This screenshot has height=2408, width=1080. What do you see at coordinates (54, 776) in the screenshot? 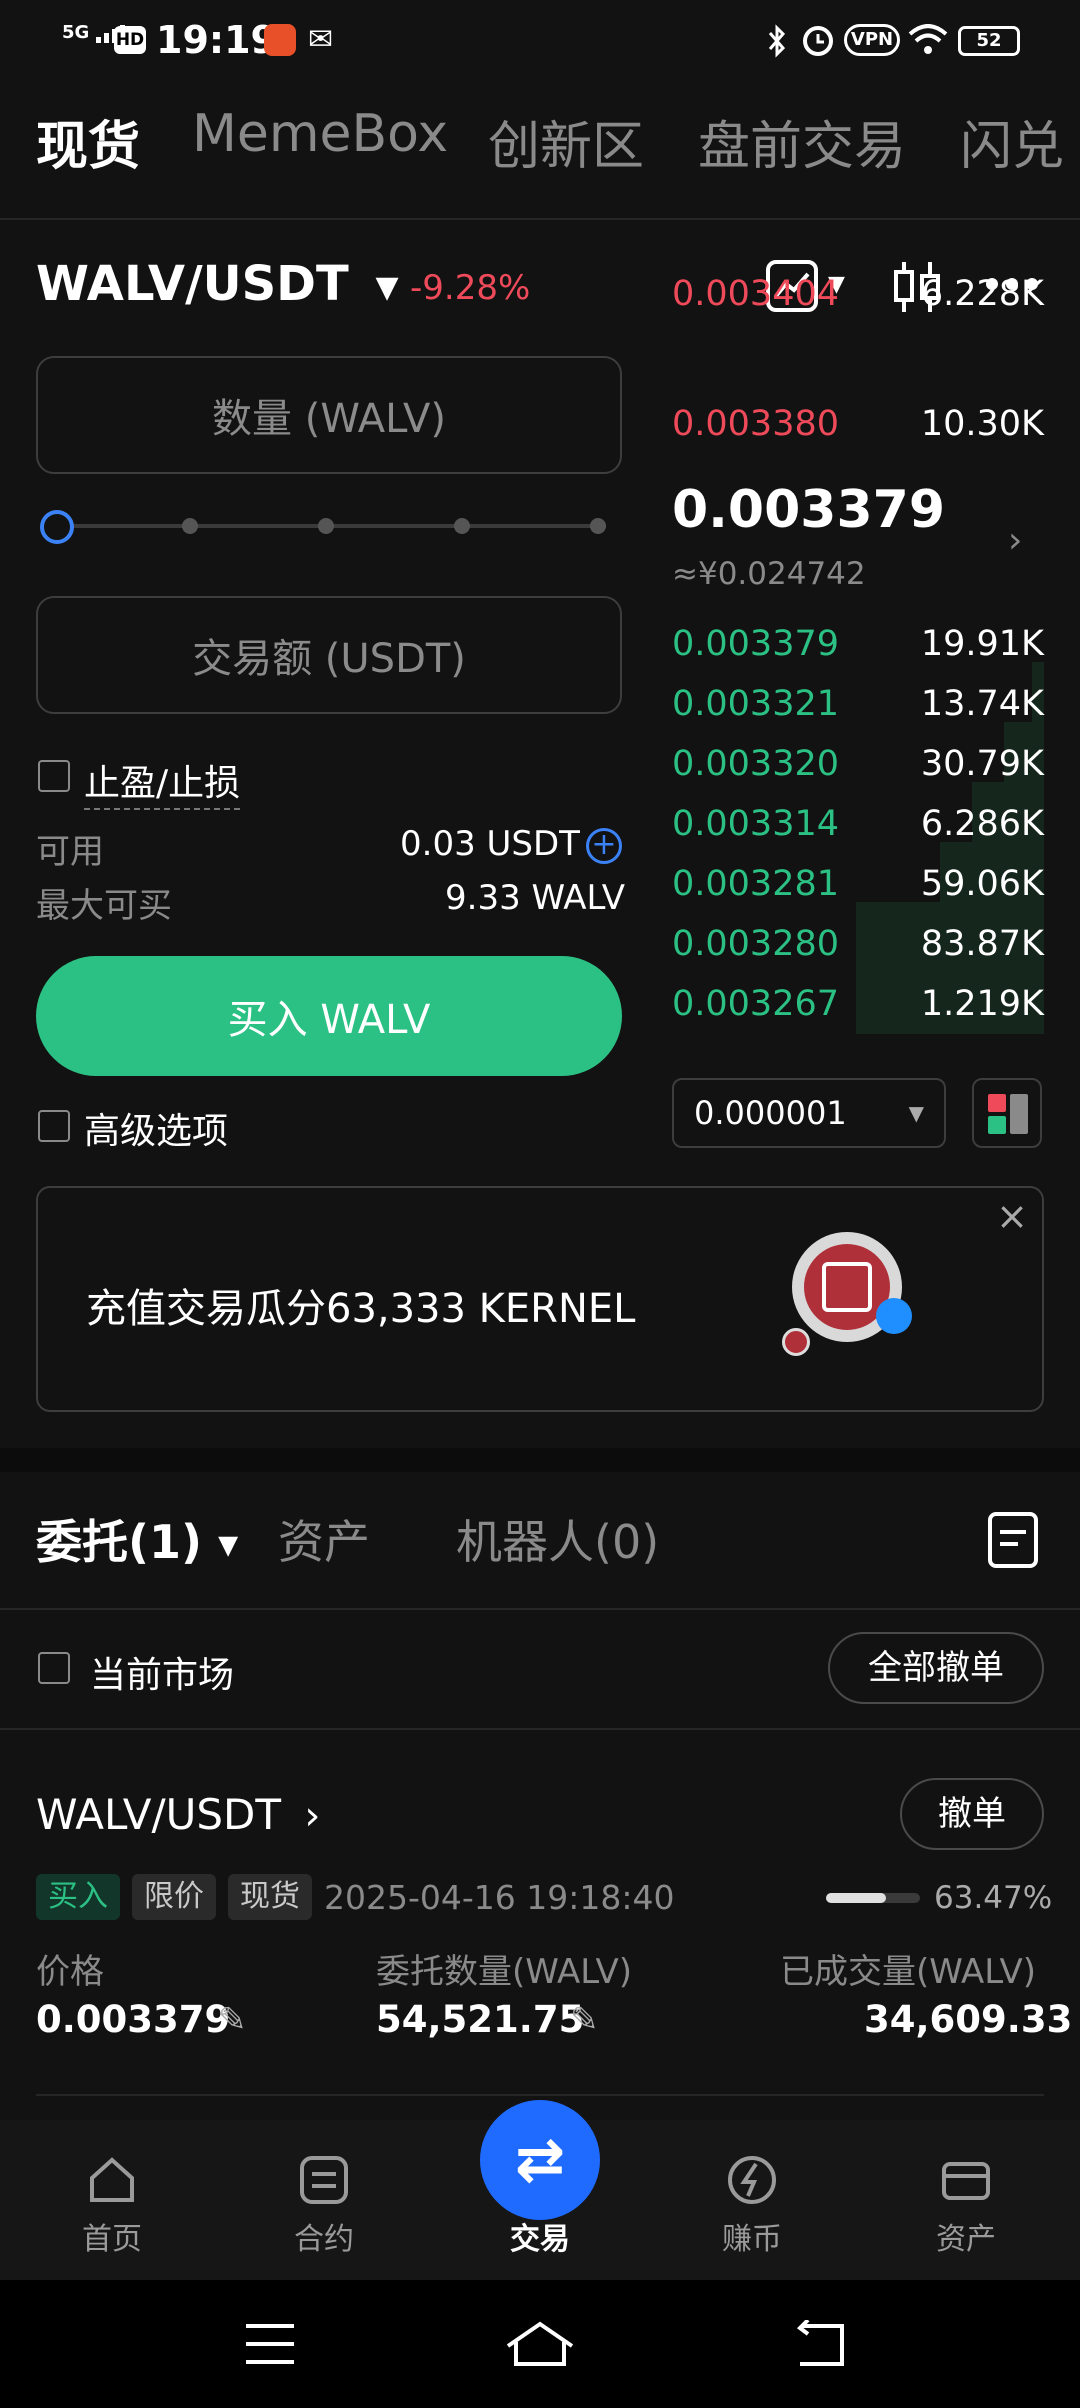
I see `tp-sl-checkbox` at bounding box center [54, 776].